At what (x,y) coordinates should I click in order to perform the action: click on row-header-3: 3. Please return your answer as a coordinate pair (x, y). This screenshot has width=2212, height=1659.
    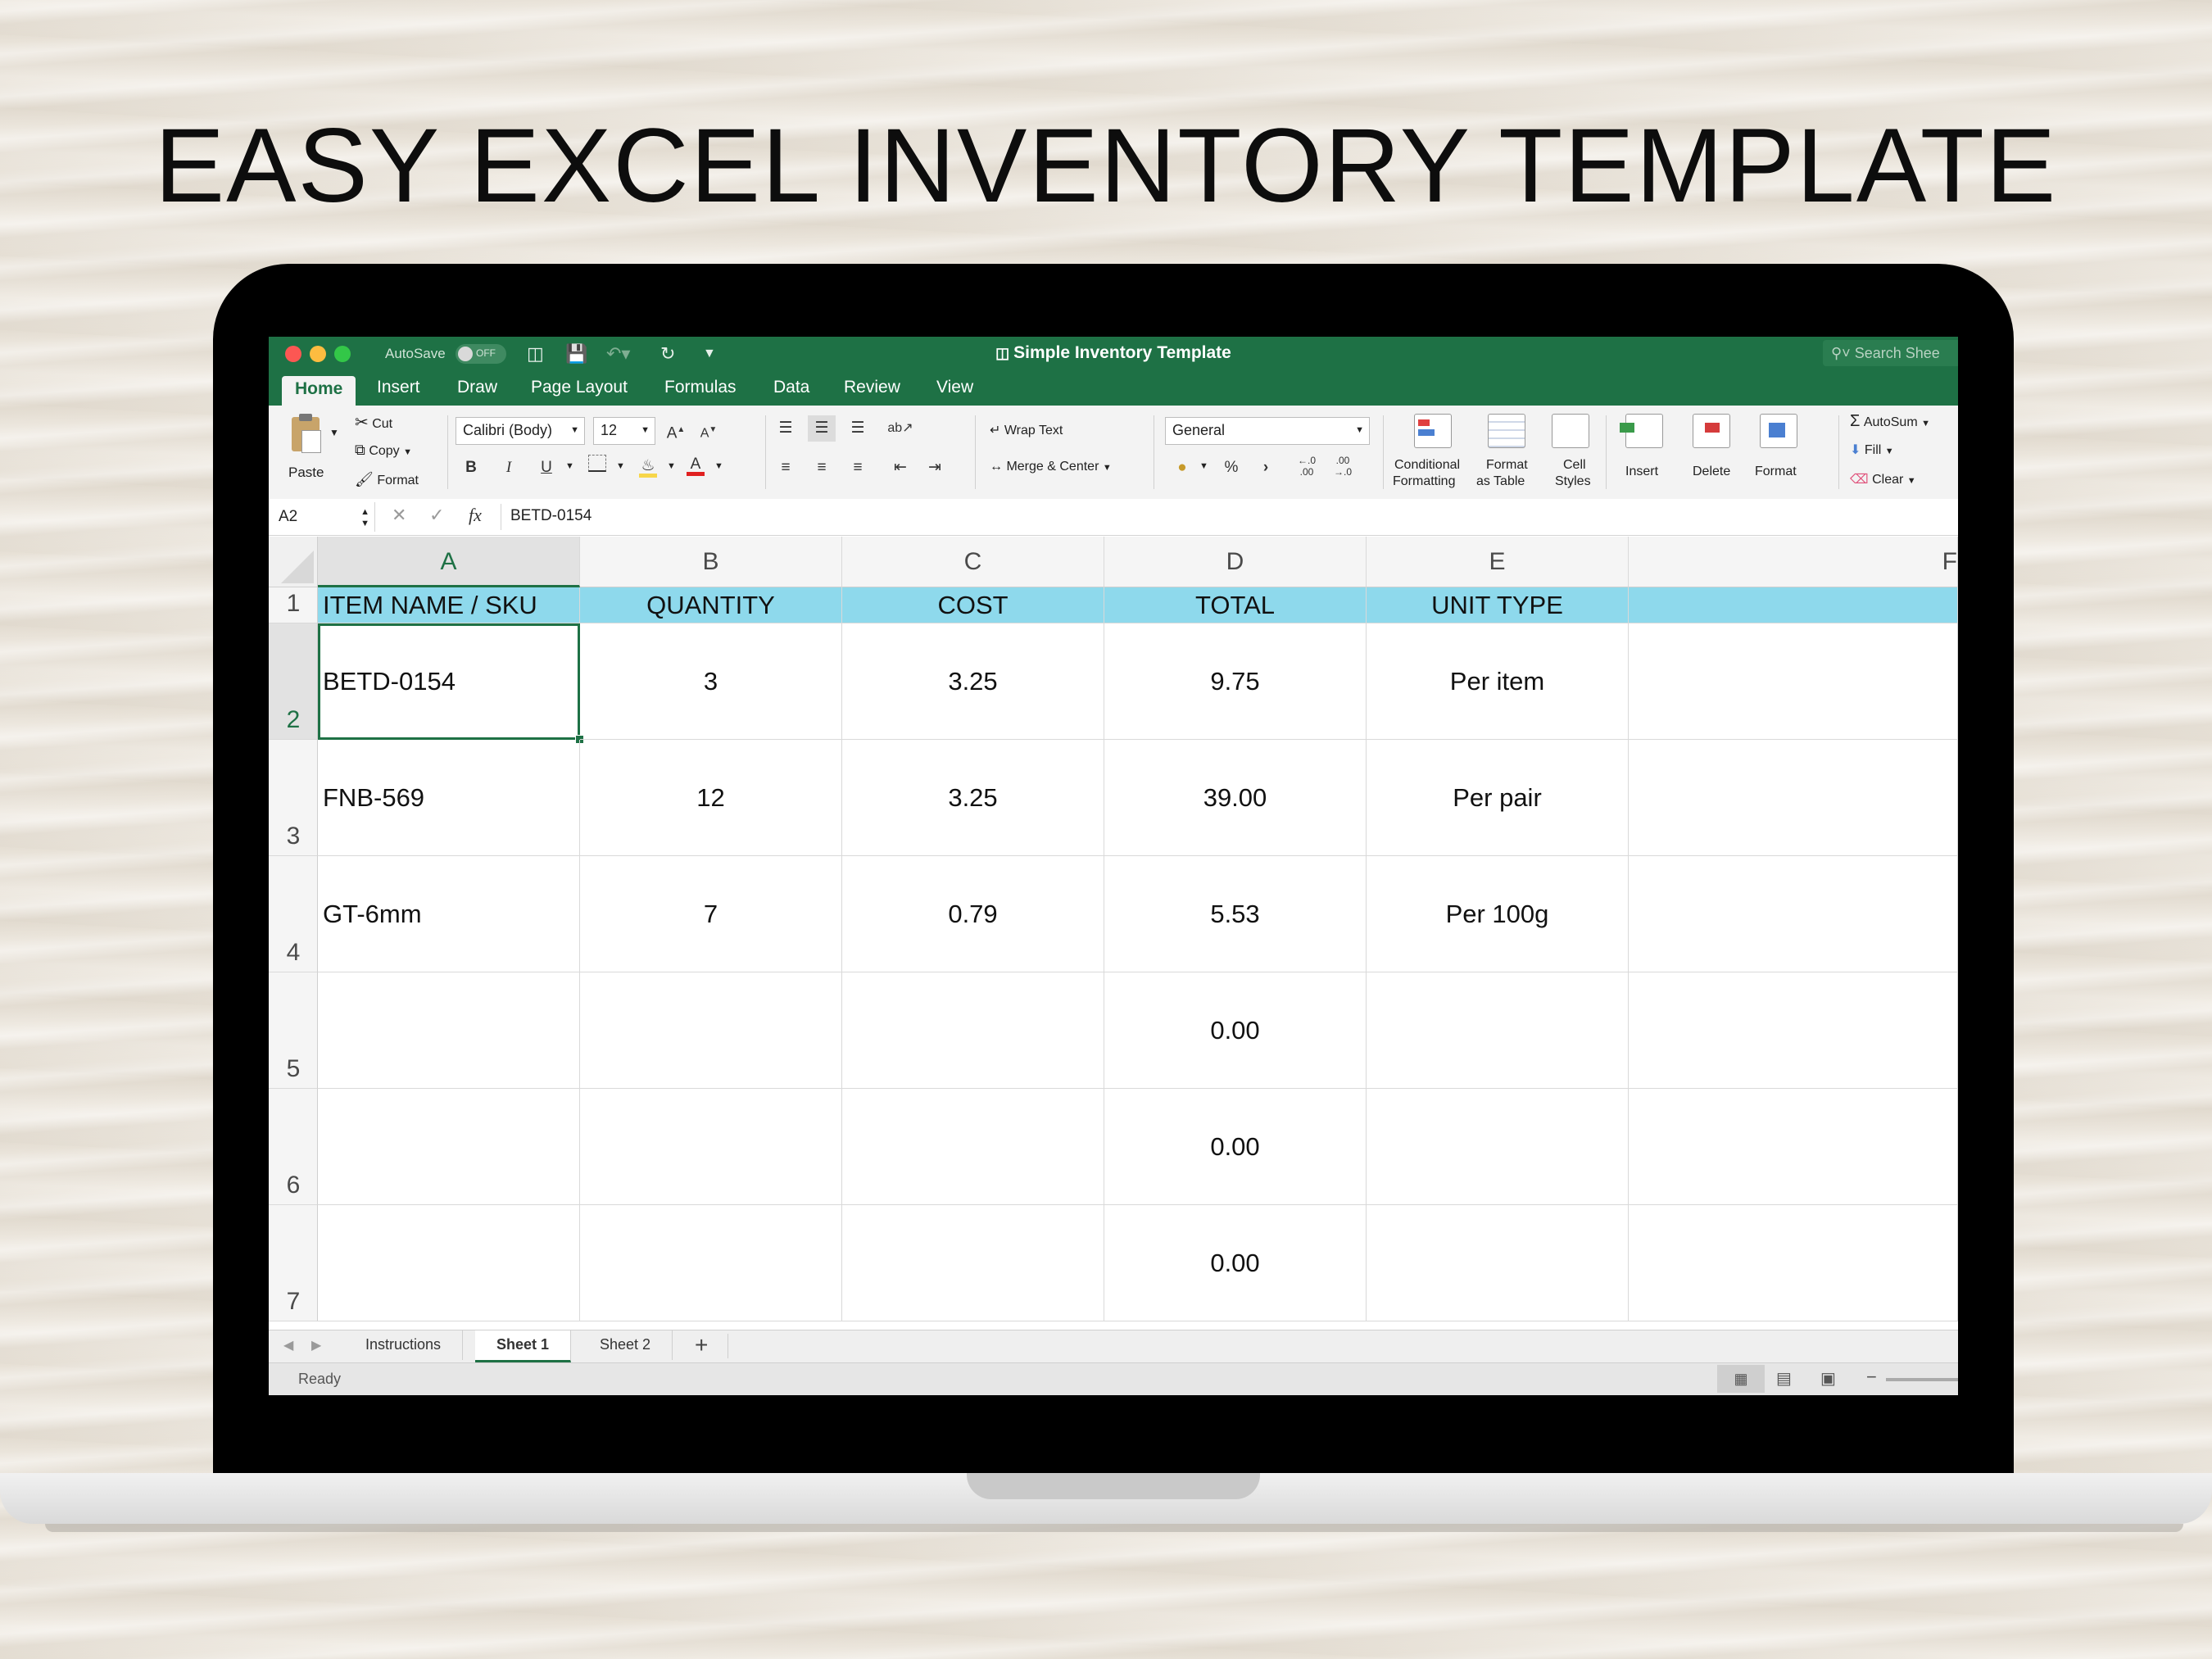
    Looking at the image, I should click on (293, 798).